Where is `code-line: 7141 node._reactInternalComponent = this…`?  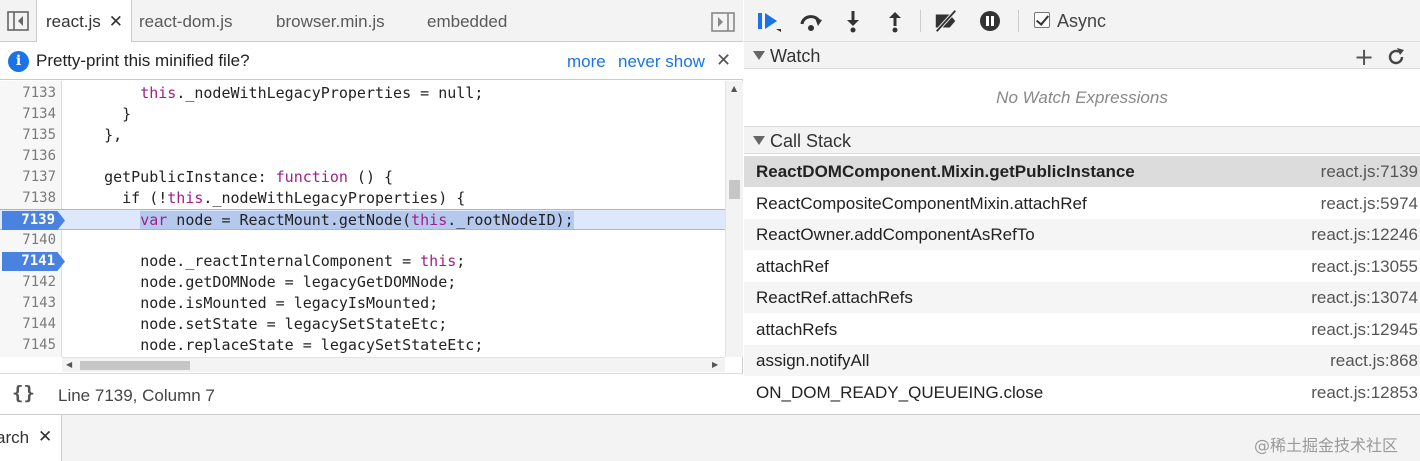
code-line: 7141 node._reactInternalComponent = this… is located at coordinates (362, 261).